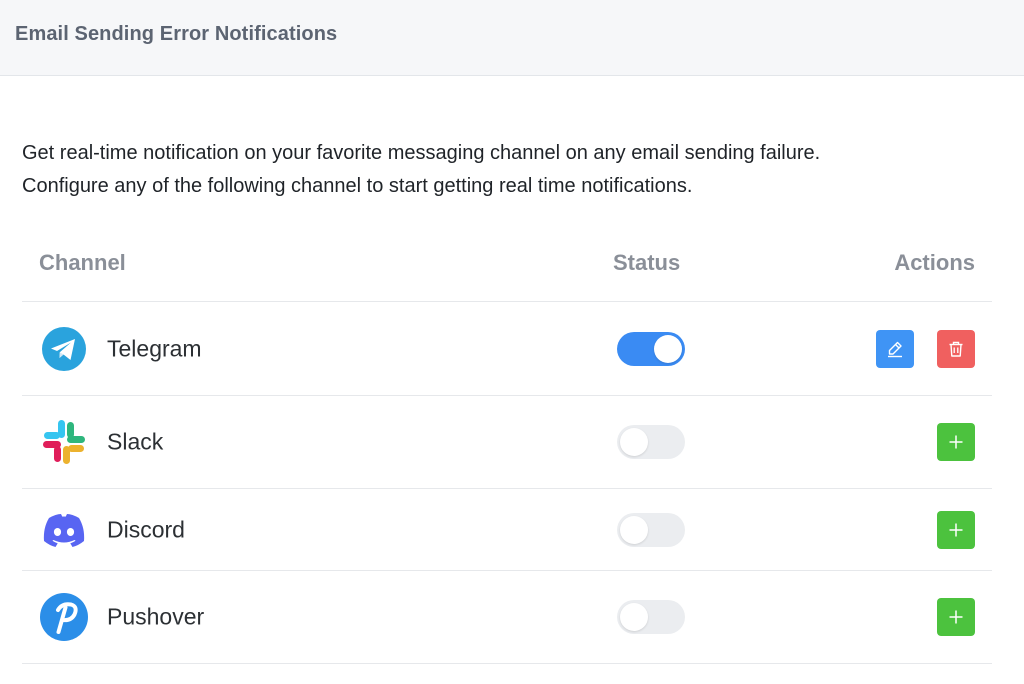 This screenshot has height=684, width=1024. What do you see at coordinates (507, 349) in the screenshot?
I see `table-row-telegram: Telegram` at bounding box center [507, 349].